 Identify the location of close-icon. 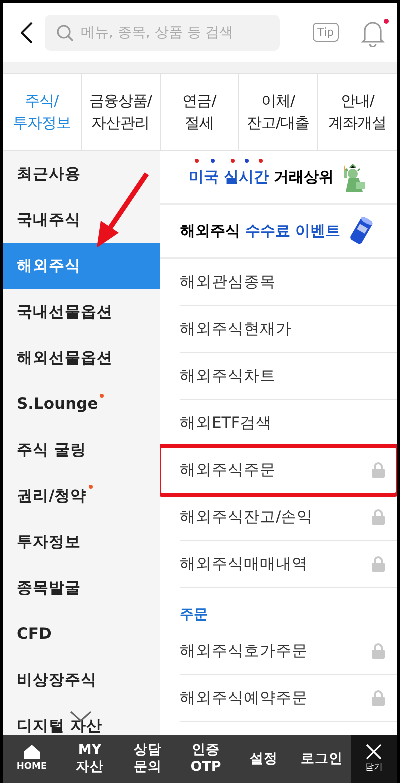
(374, 752).